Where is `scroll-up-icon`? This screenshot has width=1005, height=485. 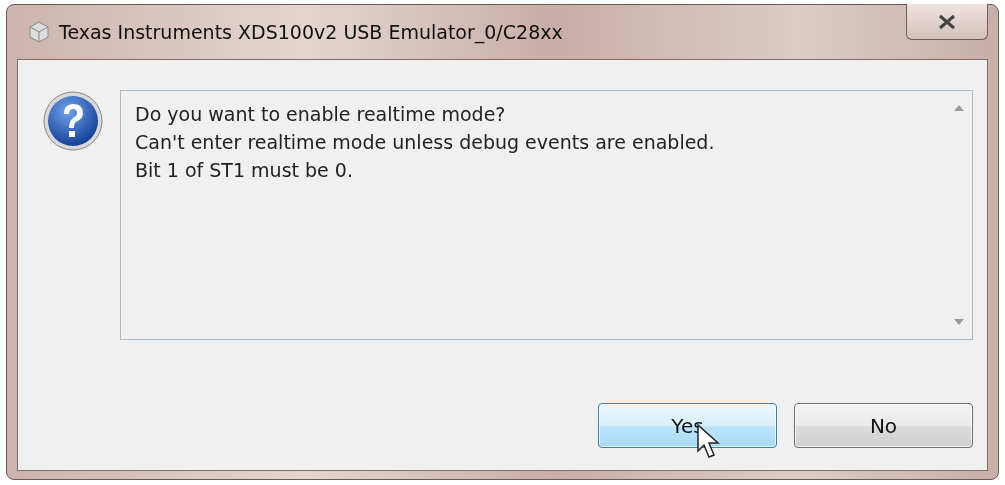
scroll-up-icon is located at coordinates (959, 108).